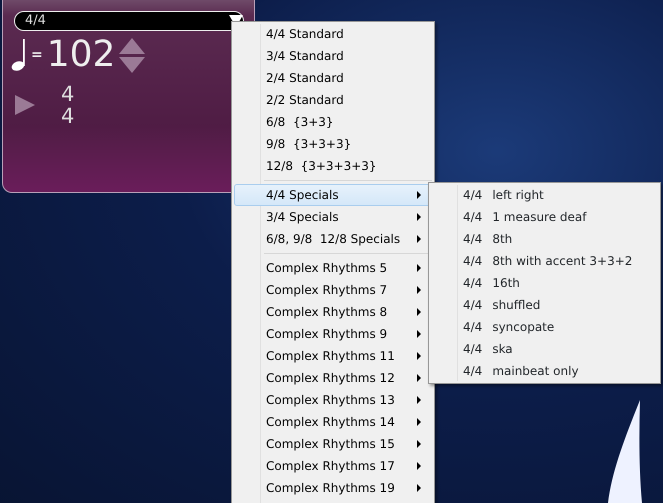 The image size is (663, 503). I want to click on rhythm-label: syncopate, so click(523, 327).